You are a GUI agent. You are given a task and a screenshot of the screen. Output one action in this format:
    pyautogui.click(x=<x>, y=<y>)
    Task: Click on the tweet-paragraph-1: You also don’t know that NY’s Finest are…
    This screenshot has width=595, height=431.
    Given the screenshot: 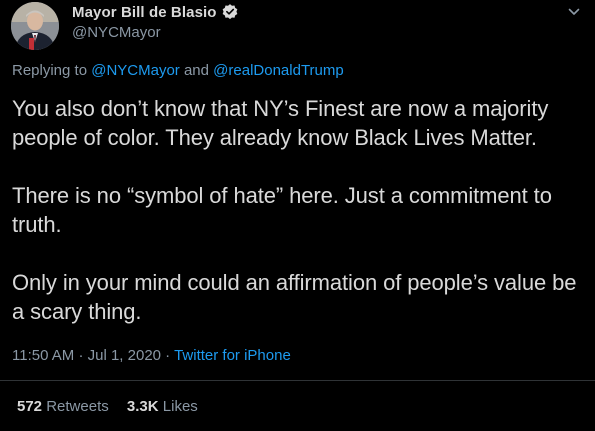 What is the action you would take?
    pyautogui.click(x=280, y=123)
    